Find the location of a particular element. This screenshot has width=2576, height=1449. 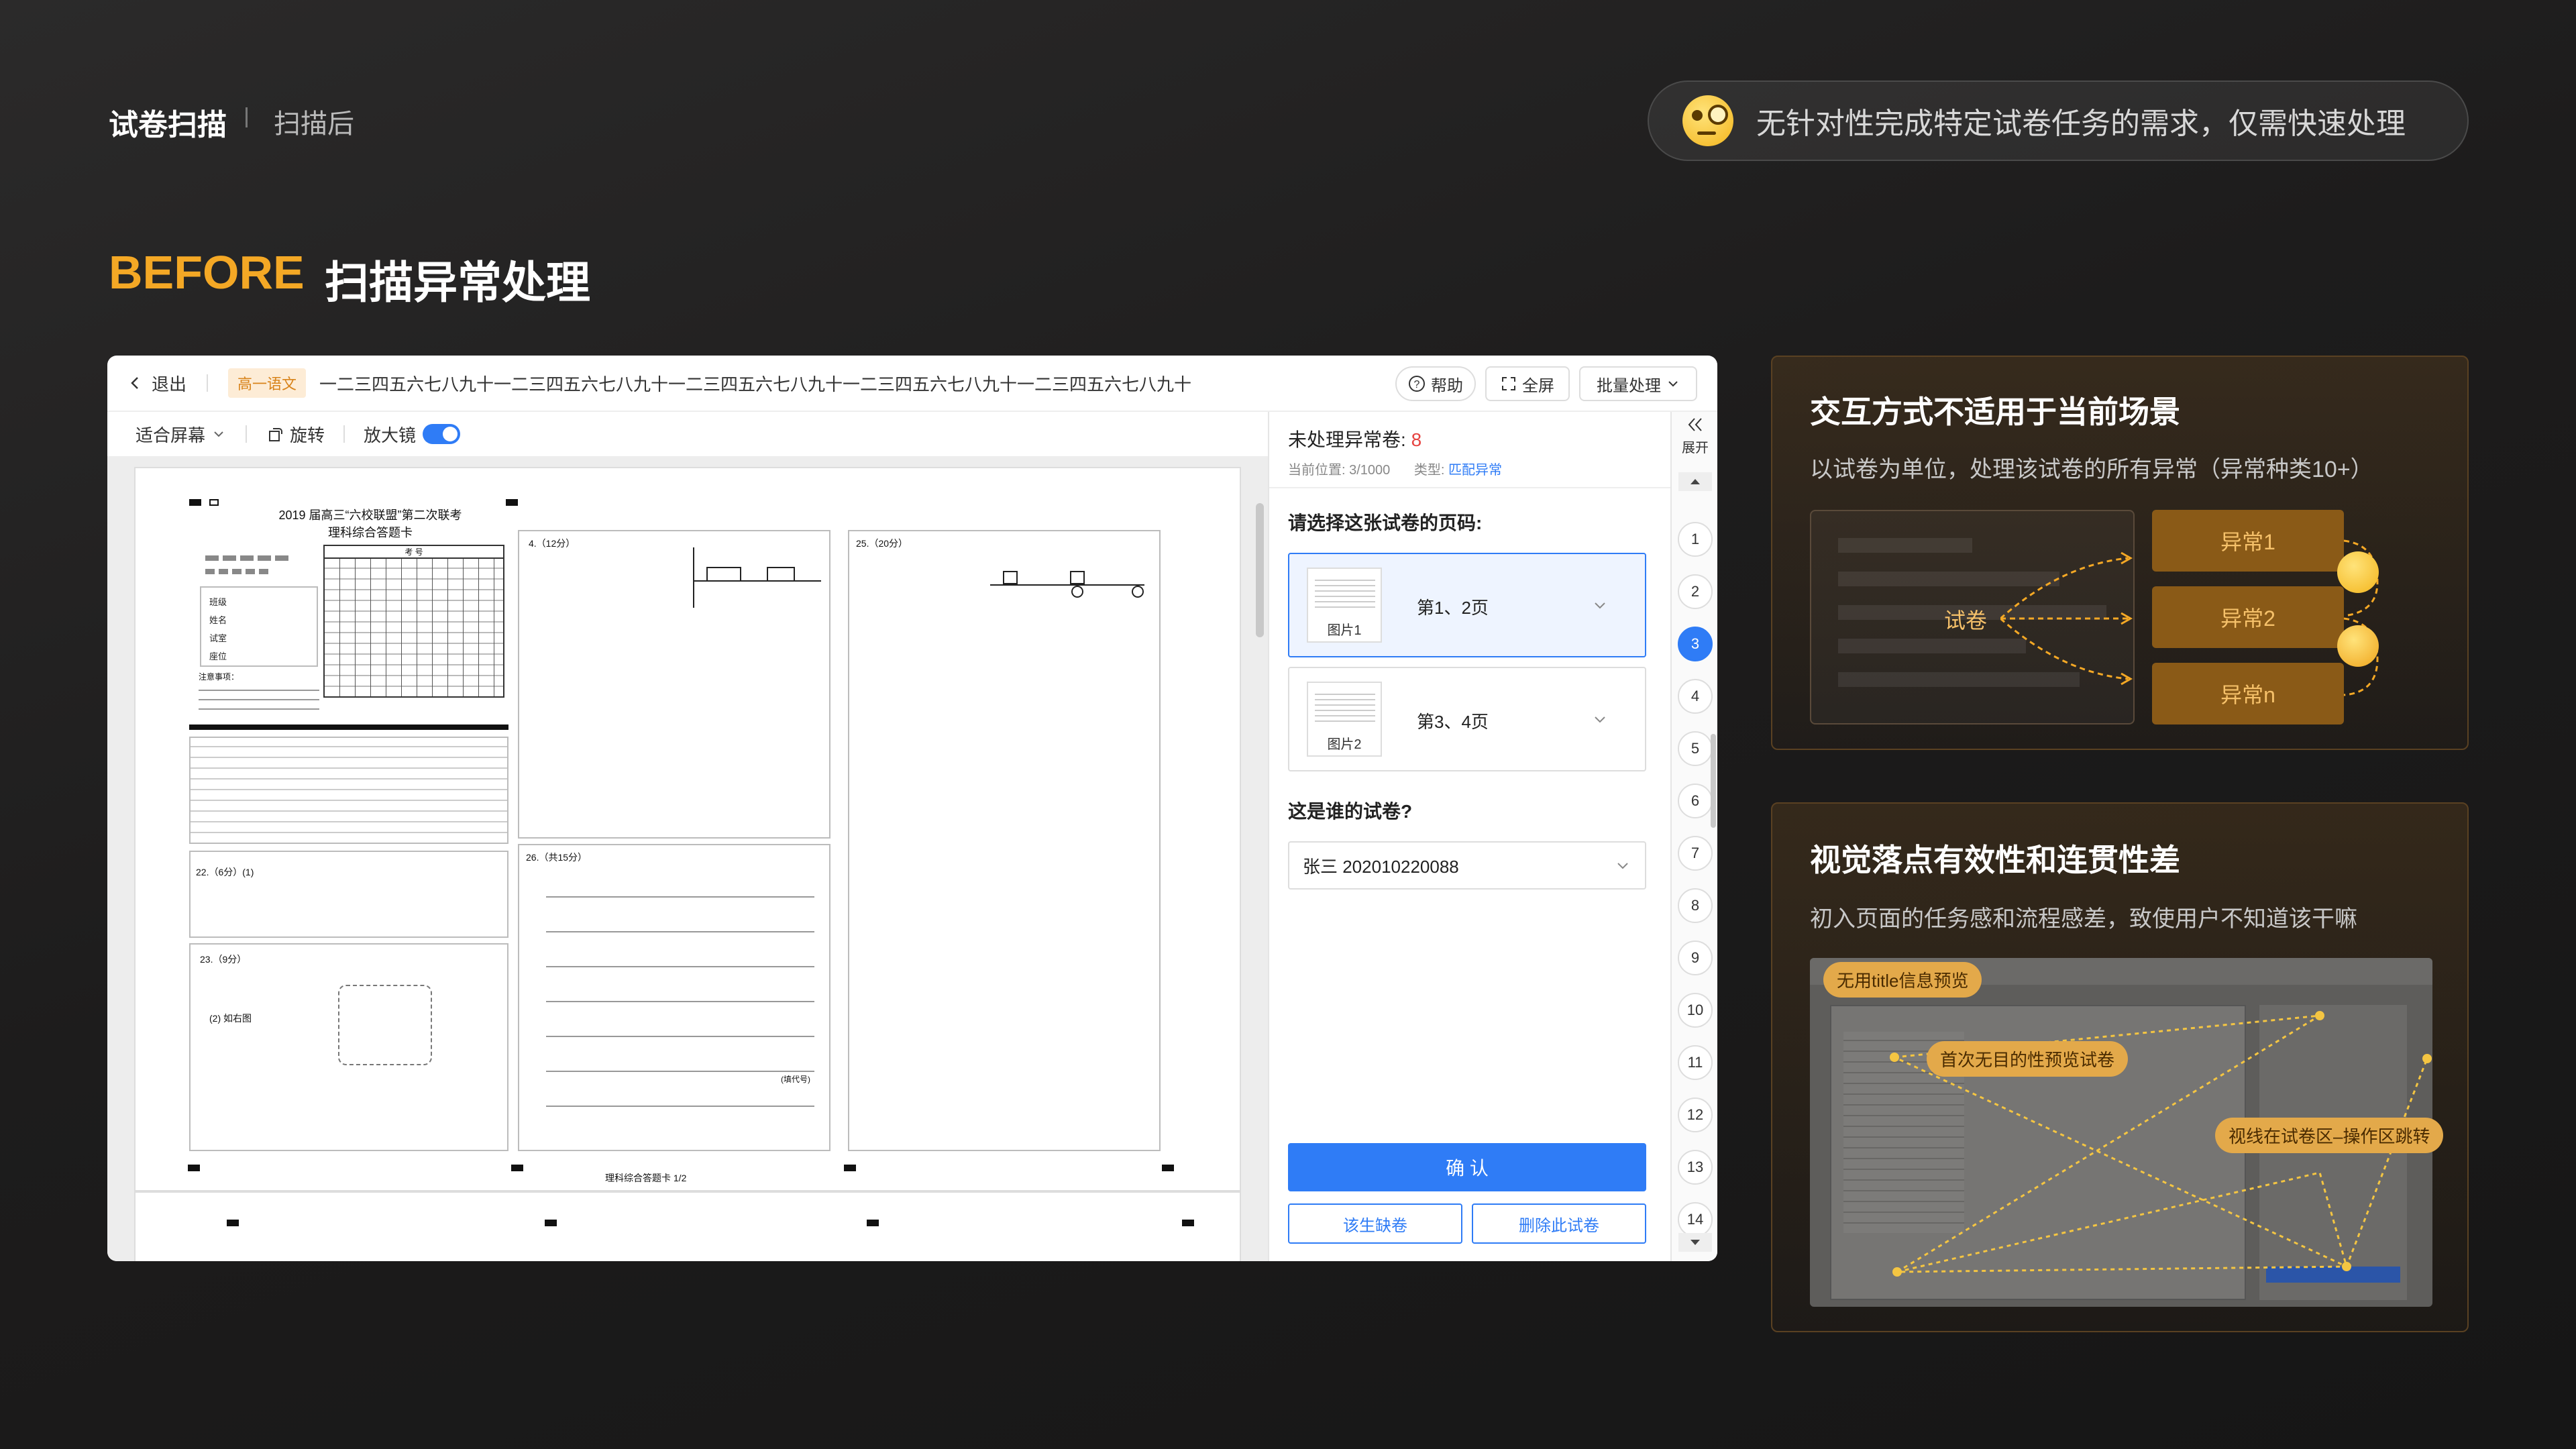

rotate-label: 旋转 is located at coordinates (307, 435).